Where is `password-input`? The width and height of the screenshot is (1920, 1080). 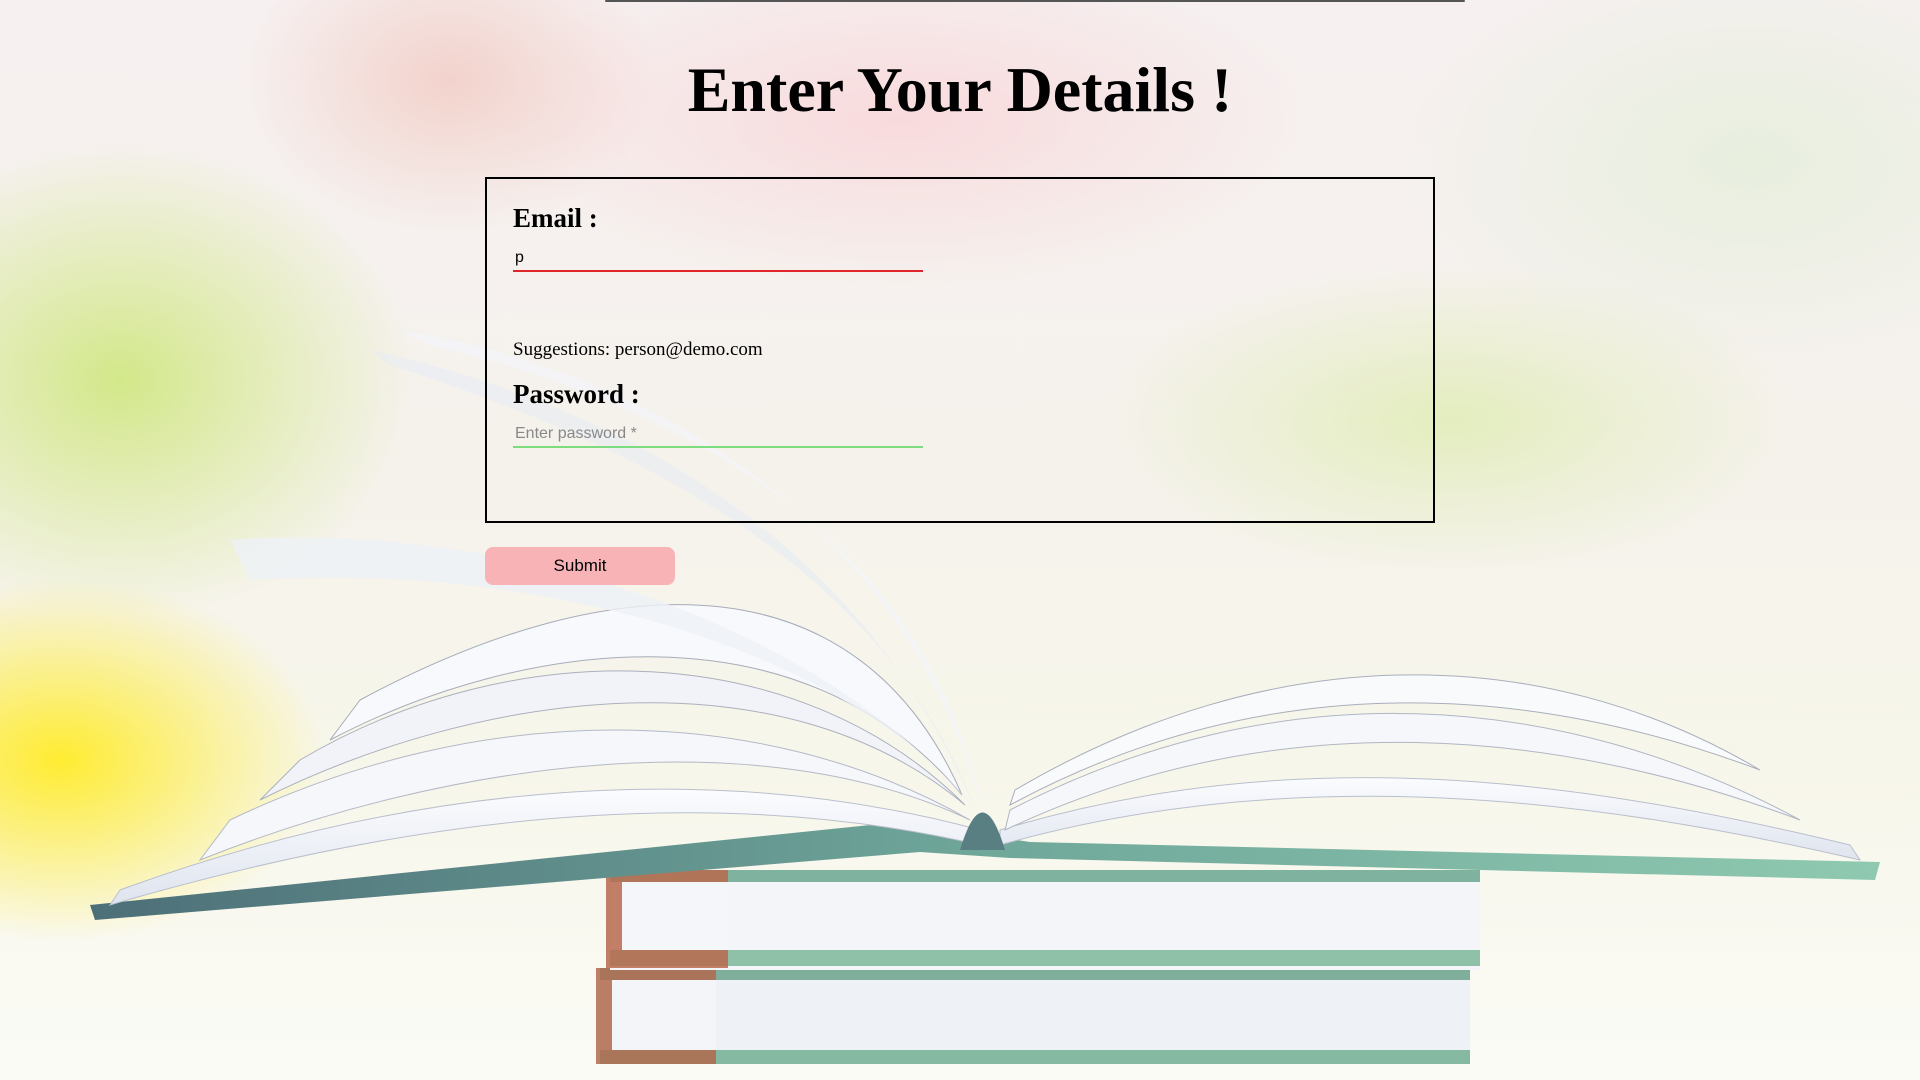
password-input is located at coordinates (718, 435).